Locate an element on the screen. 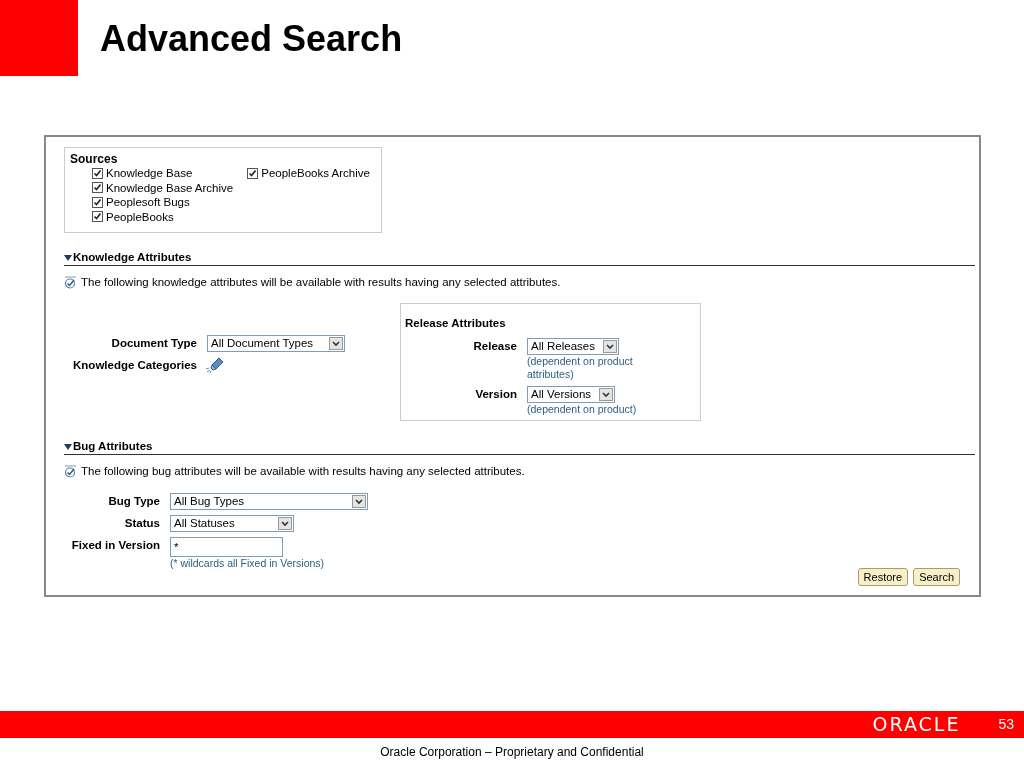  dropdown: All Document Types is located at coordinates (276, 344).